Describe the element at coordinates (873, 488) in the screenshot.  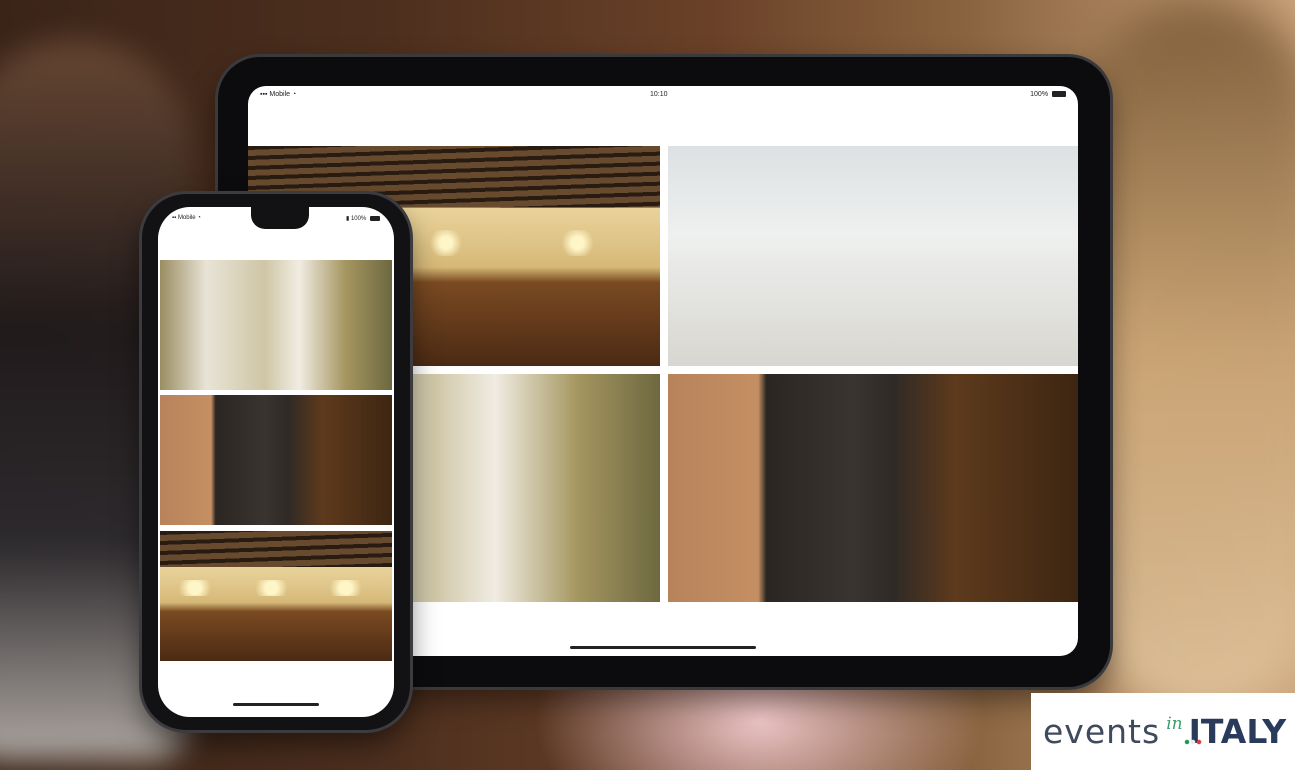
I see `video-tile-door` at that location.